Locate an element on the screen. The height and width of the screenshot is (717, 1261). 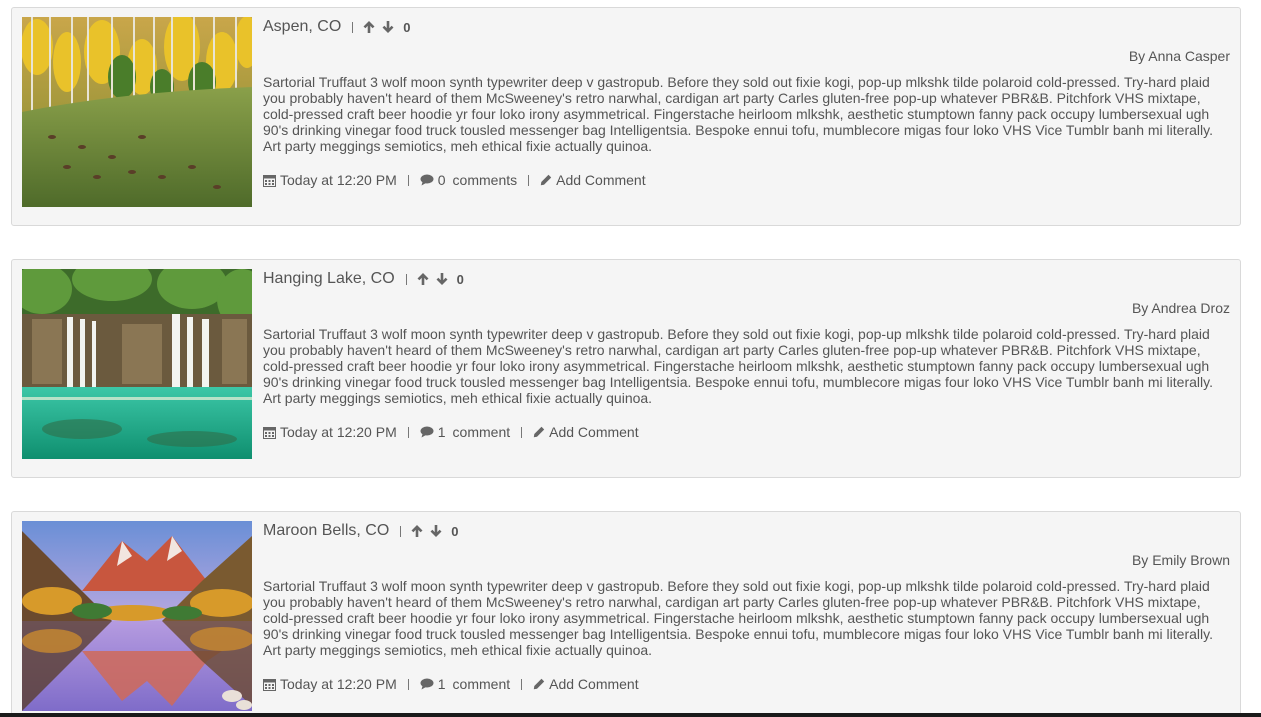
mountain-reflection-image is located at coordinates (137, 616).